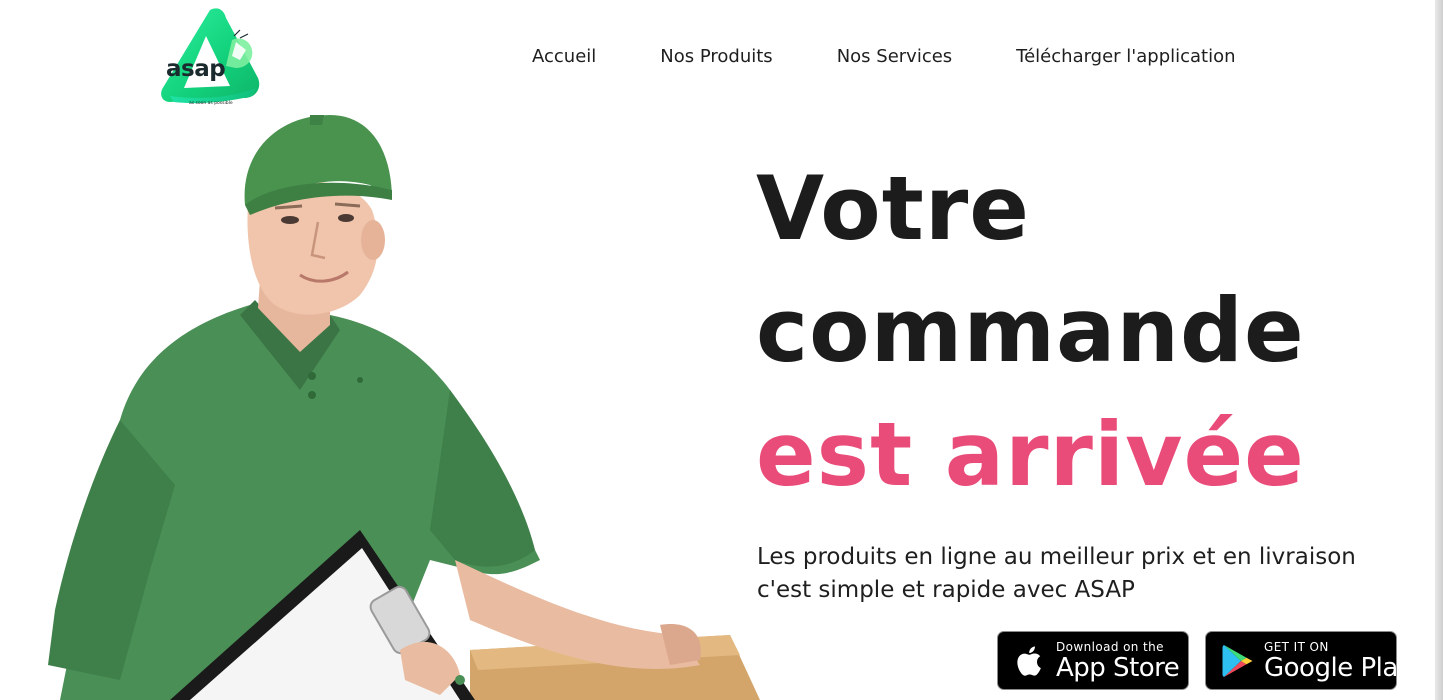 The width and height of the screenshot is (1443, 700). I want to click on nav-item-accueil: Accueil, so click(564, 56).